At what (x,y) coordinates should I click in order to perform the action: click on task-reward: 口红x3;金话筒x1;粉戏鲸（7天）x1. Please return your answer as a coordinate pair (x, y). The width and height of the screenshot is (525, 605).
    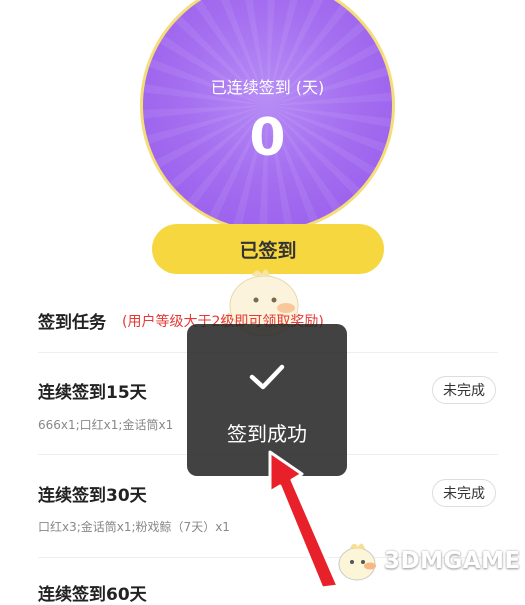
    Looking at the image, I should click on (134, 527).